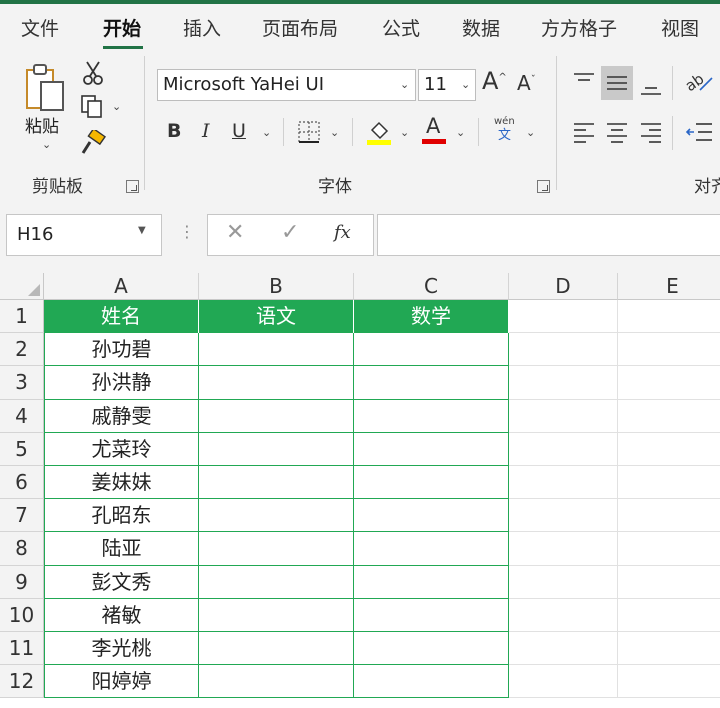  I want to click on cut-icon, so click(93, 73).